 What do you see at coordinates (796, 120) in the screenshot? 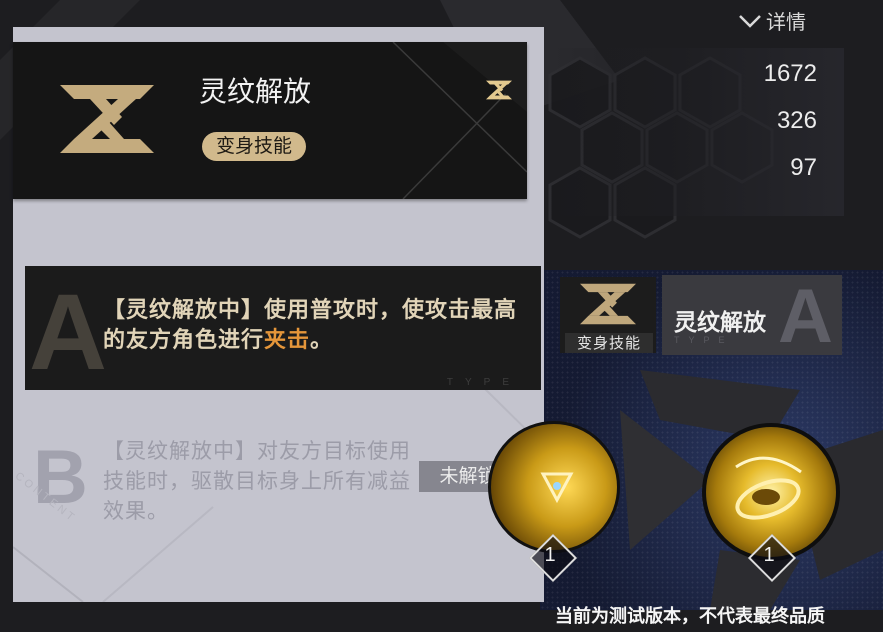
I see `stat-value-2: 326` at bounding box center [796, 120].